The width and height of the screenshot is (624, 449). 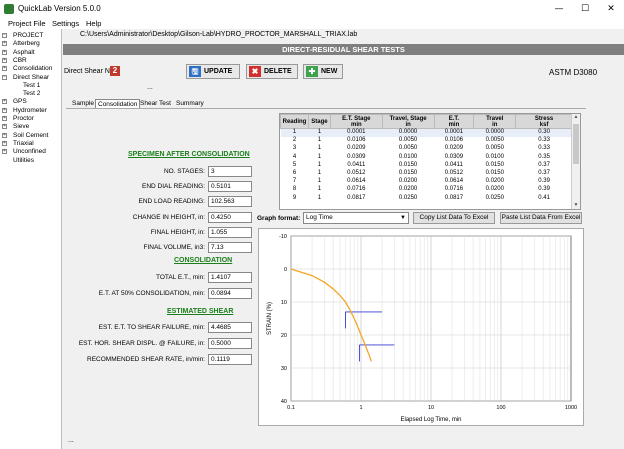 What do you see at coordinates (230, 359) in the screenshot?
I see `field-input: 0.1119` at bounding box center [230, 359].